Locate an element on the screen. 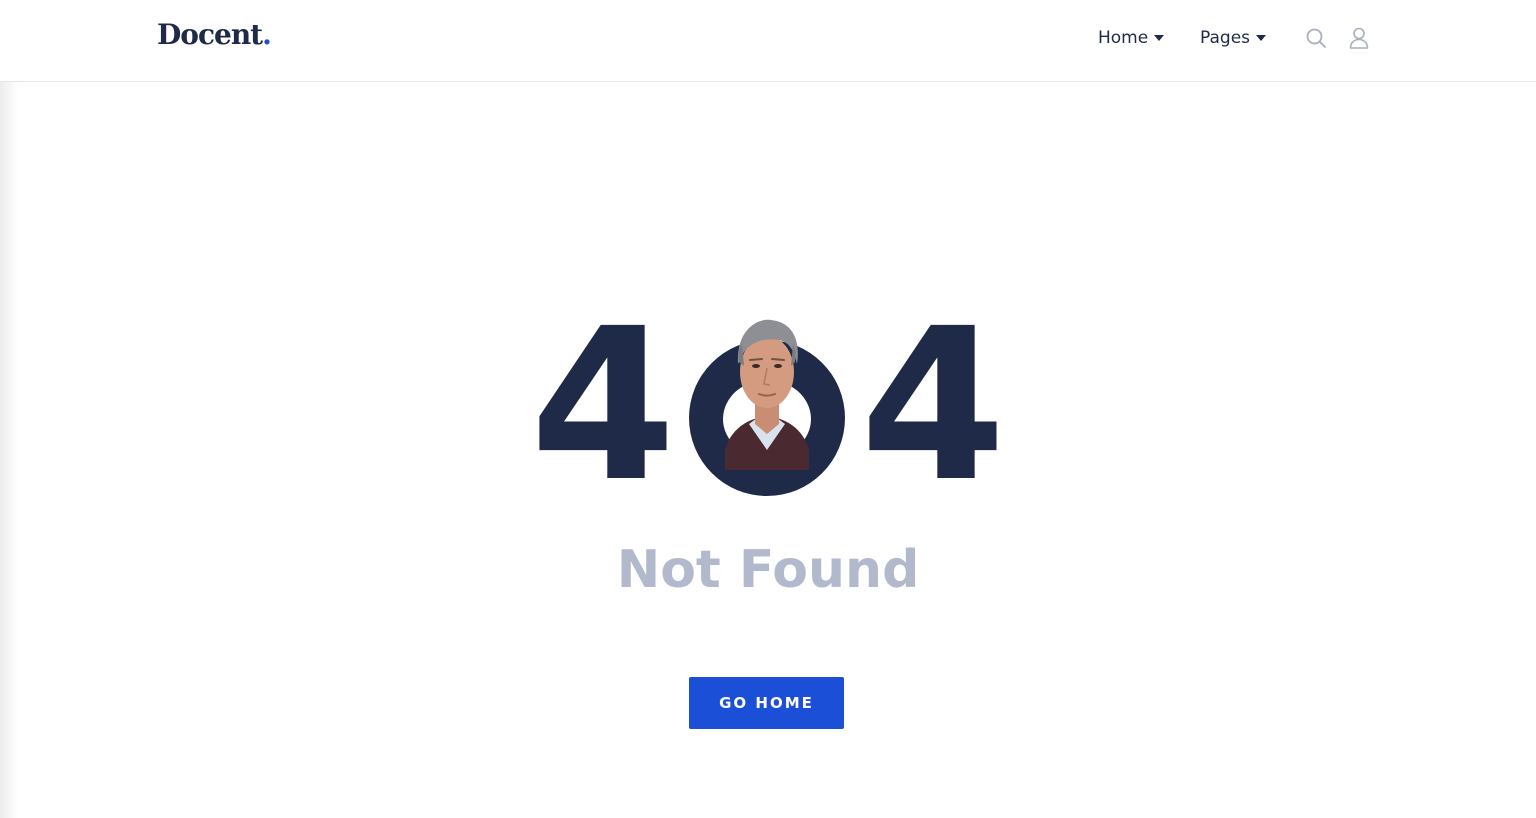  error-404-graphic: 4 4 is located at coordinates (768, 405).